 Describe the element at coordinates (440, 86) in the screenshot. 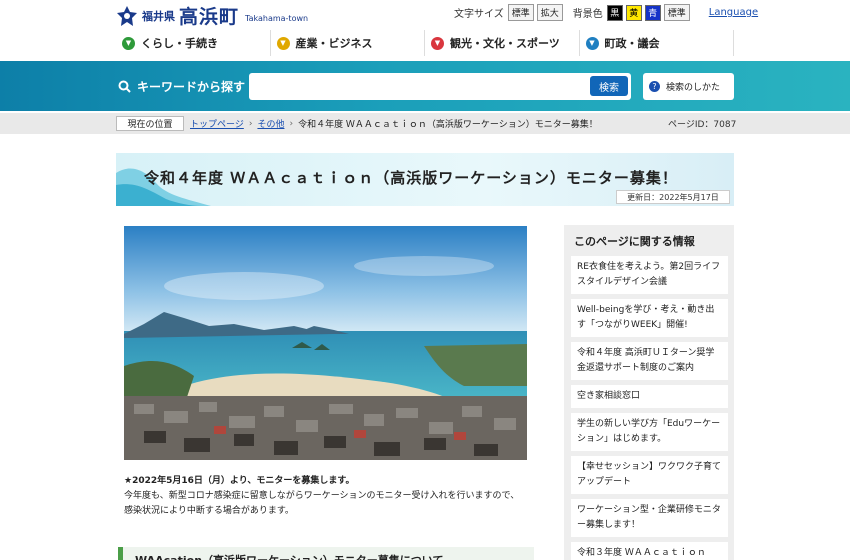

I see `search-input` at that location.